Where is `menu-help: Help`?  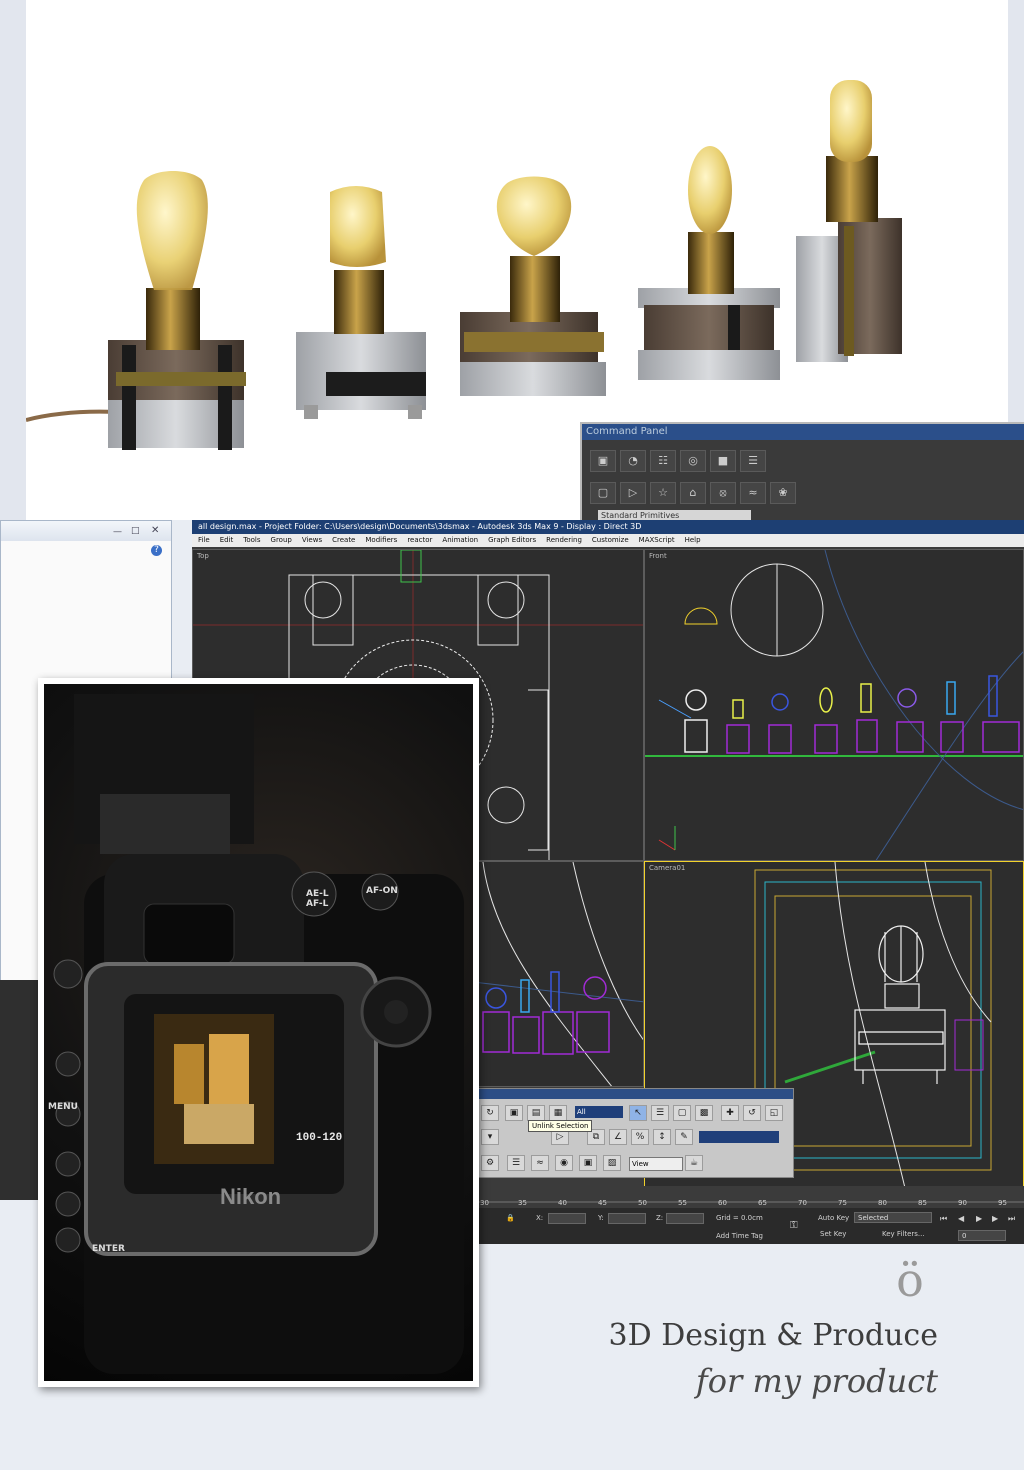 menu-help: Help is located at coordinates (693, 540).